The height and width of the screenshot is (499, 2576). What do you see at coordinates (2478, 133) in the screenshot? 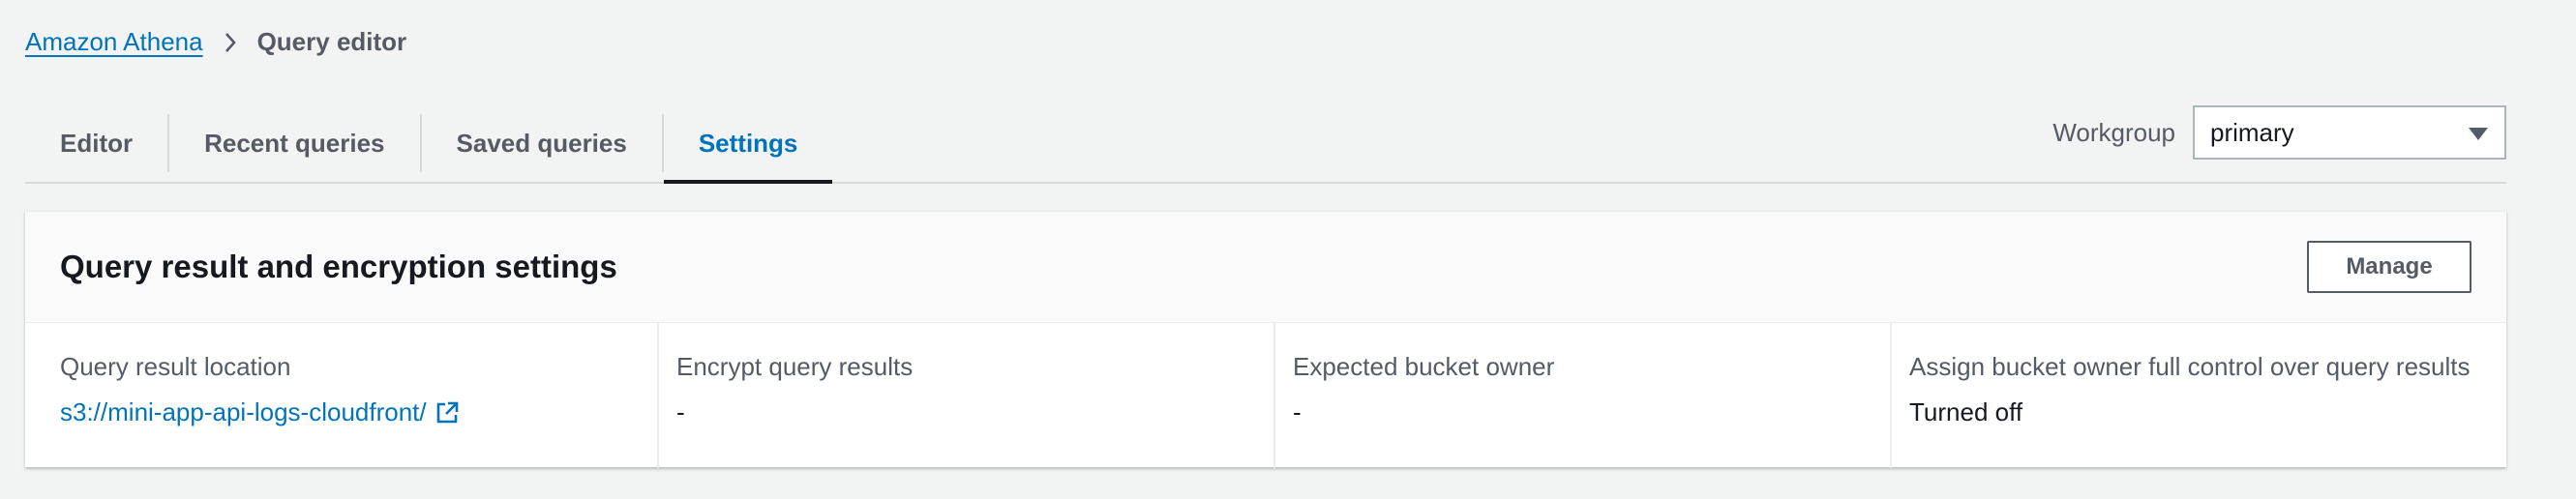
I see `caret-down-icon` at bounding box center [2478, 133].